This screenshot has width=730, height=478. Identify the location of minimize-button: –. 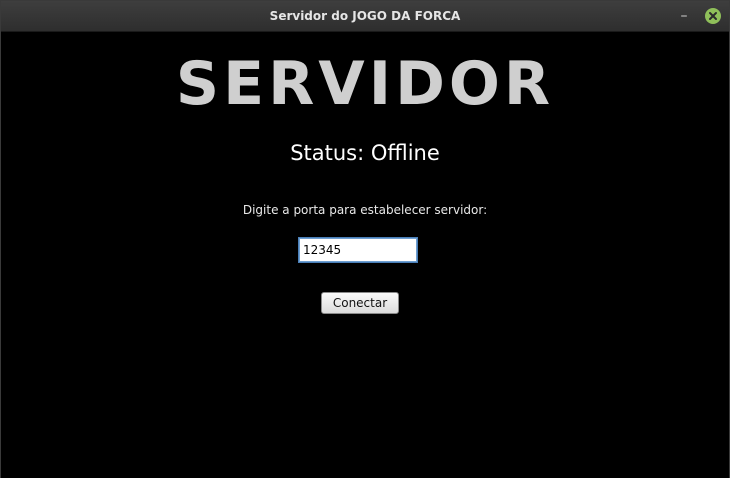
(684, 16).